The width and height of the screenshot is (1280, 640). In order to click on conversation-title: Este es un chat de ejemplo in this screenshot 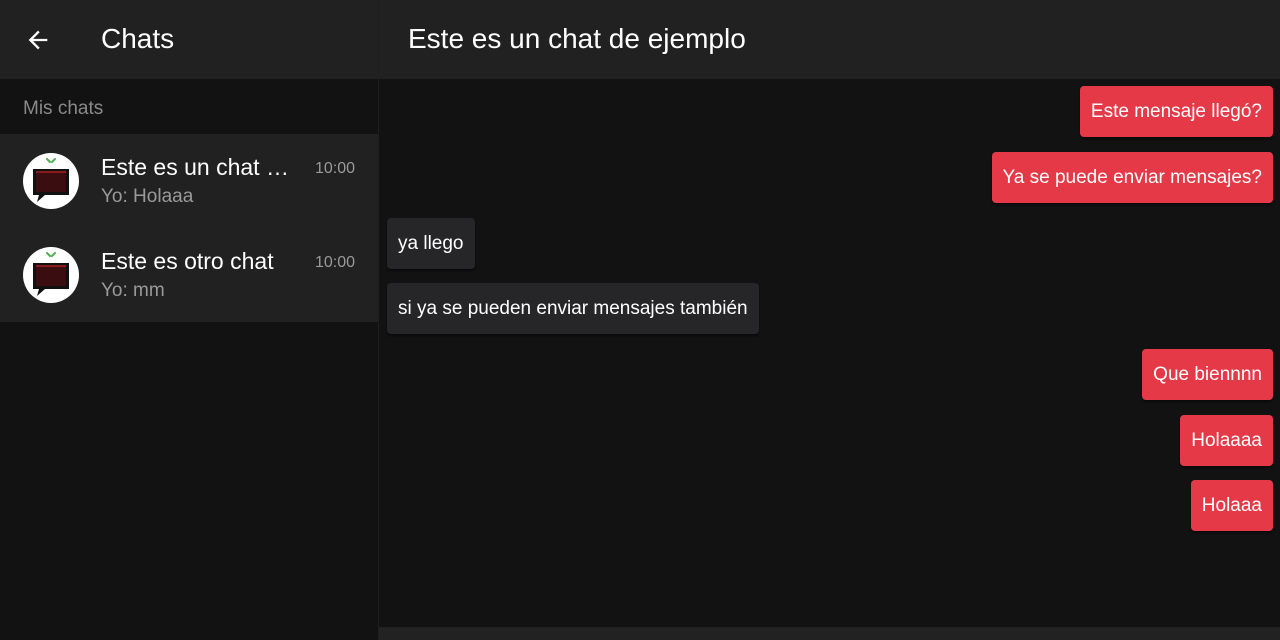, I will do `click(577, 38)`.